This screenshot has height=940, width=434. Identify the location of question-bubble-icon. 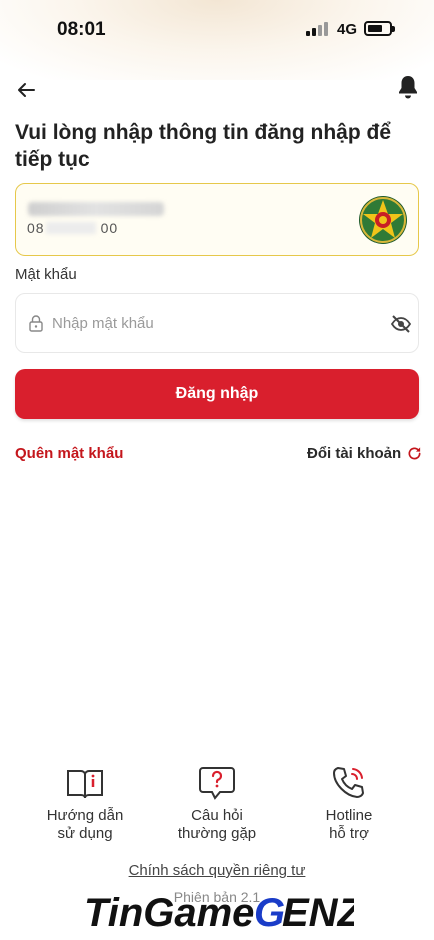
(217, 783).